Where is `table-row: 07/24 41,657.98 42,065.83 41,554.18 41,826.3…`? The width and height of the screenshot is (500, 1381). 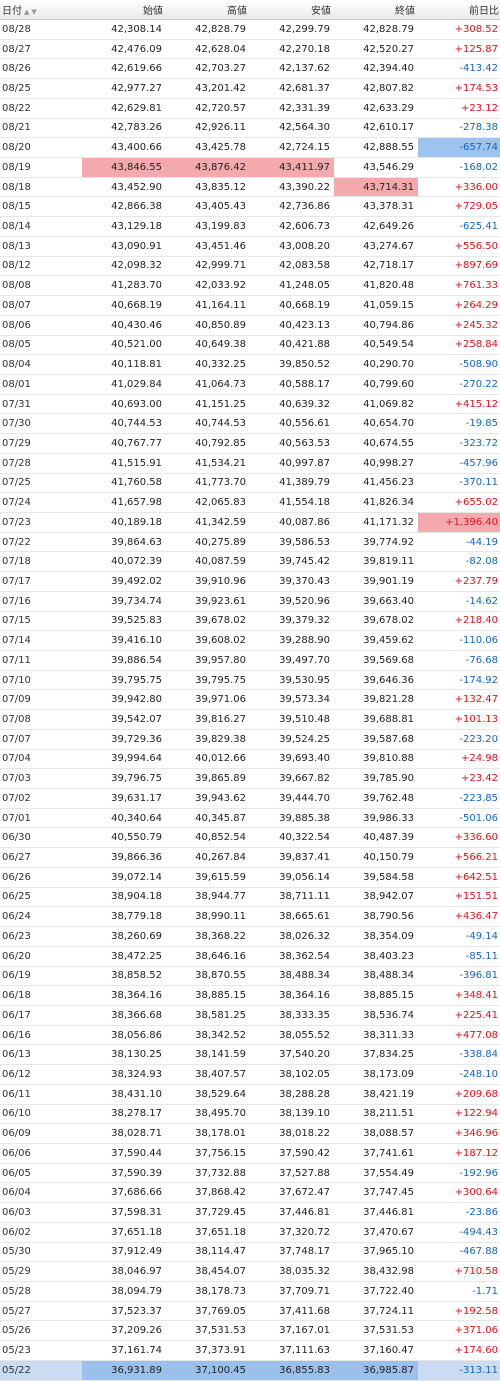 table-row: 07/24 41,657.98 42,065.83 41,554.18 41,826.3… is located at coordinates (250, 502).